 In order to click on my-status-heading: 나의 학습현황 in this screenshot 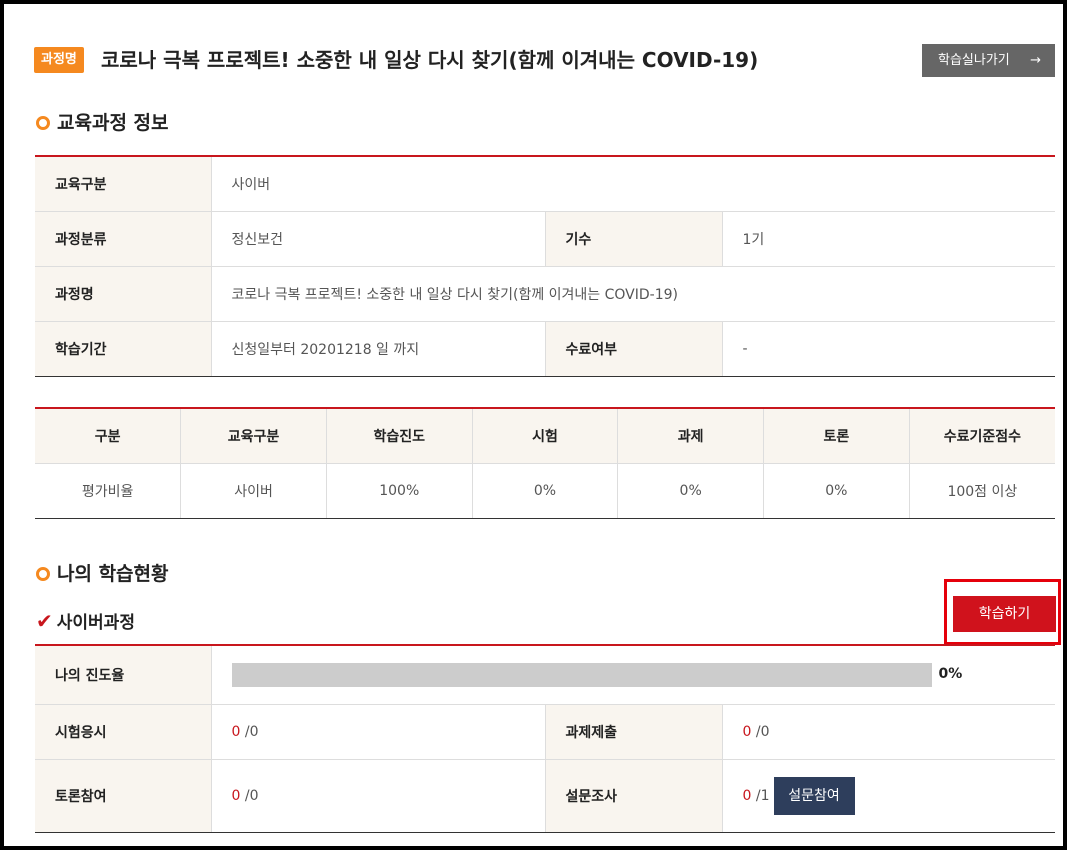, I will do `click(102, 574)`.